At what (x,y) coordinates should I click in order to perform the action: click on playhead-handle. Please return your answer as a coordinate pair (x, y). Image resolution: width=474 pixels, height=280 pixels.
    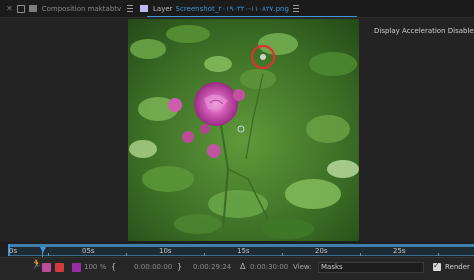
    Looking at the image, I should click on (43, 250).